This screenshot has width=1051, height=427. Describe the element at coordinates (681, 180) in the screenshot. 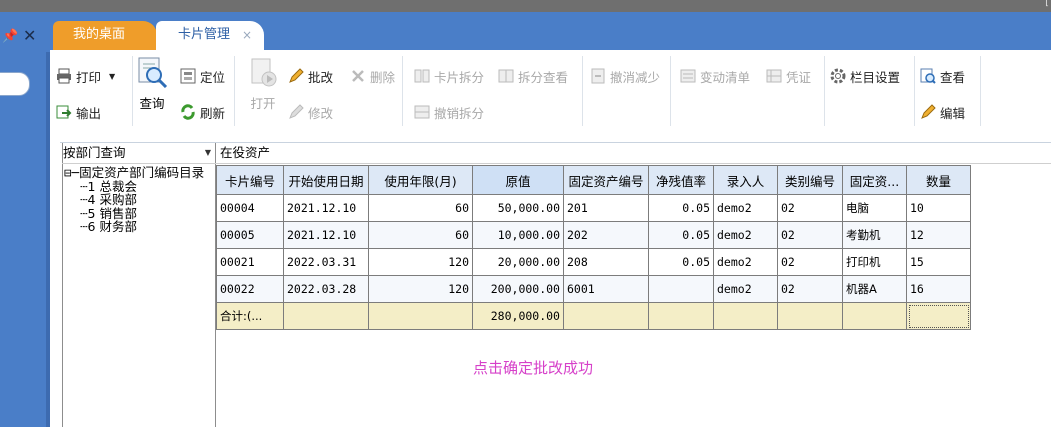

I see `column-header: 净残值率` at that location.